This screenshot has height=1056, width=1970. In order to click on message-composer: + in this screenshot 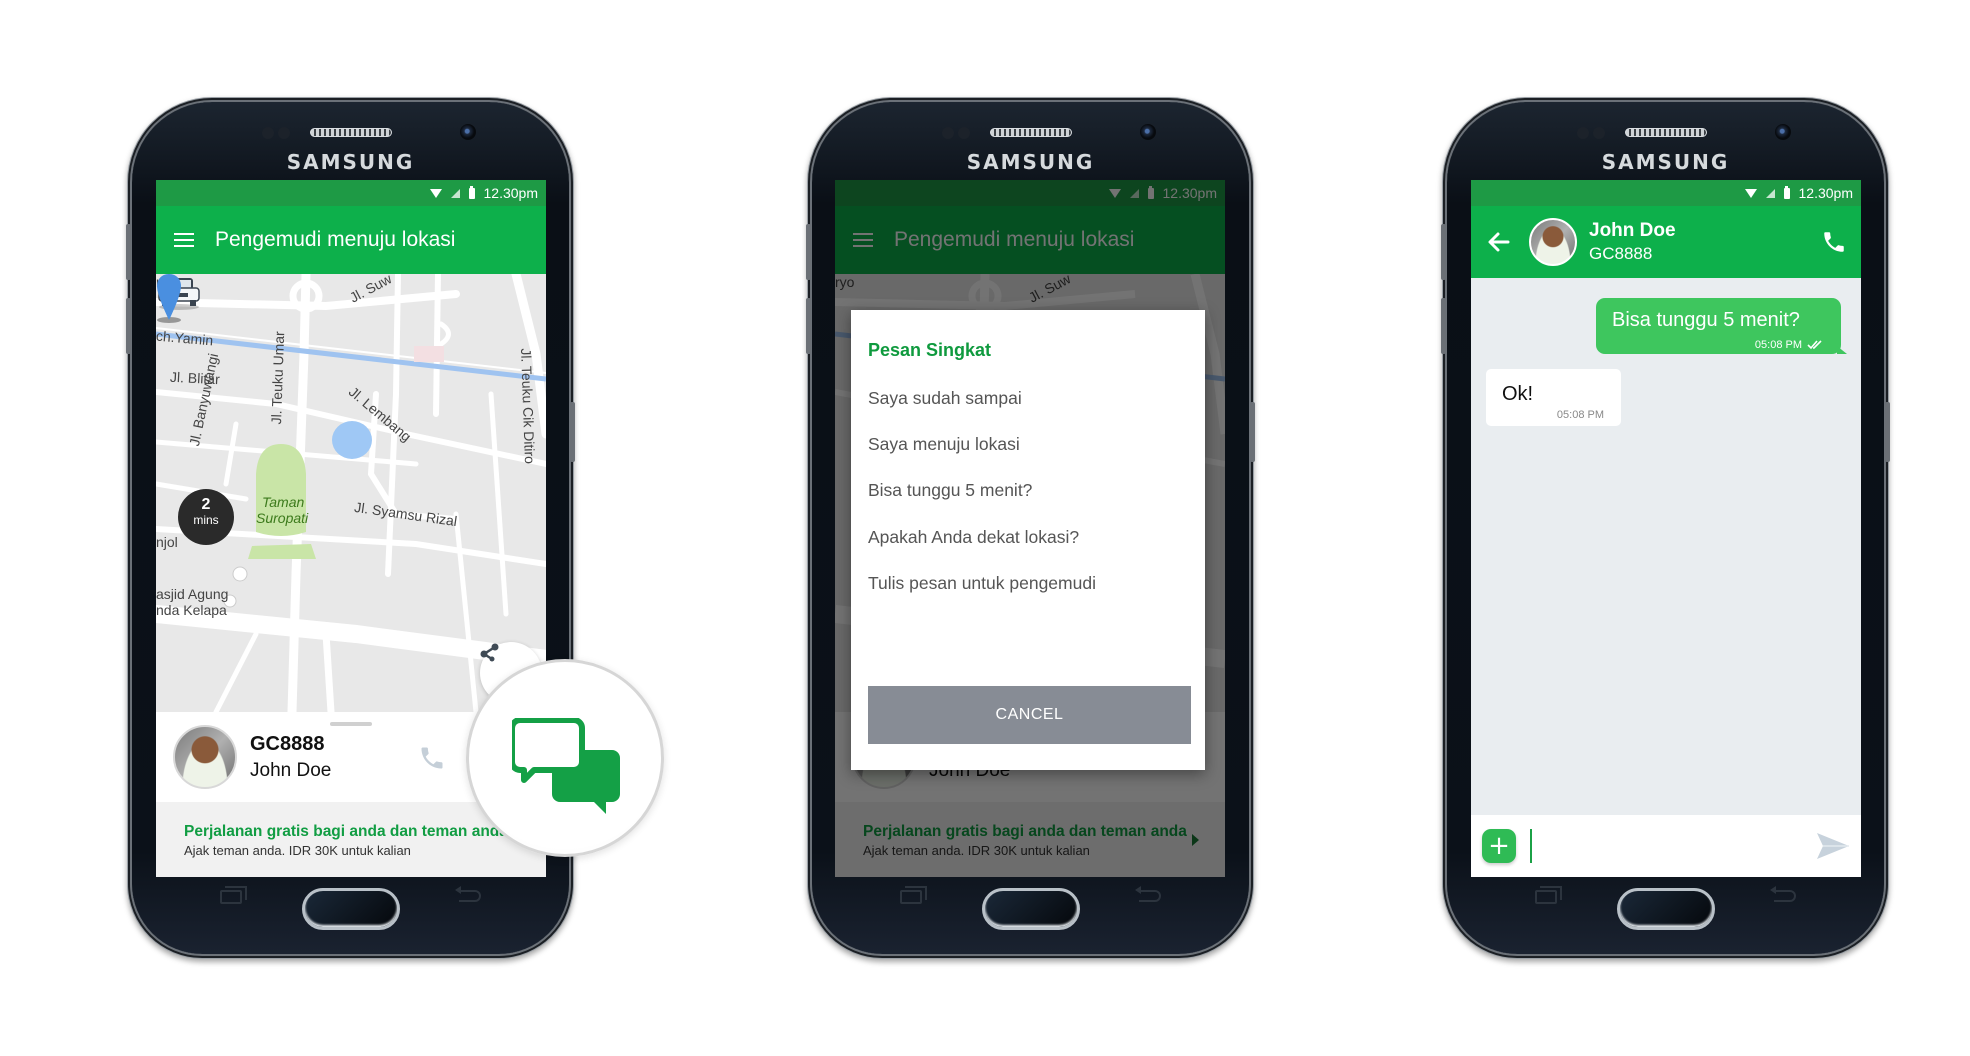, I will do `click(1666, 846)`.